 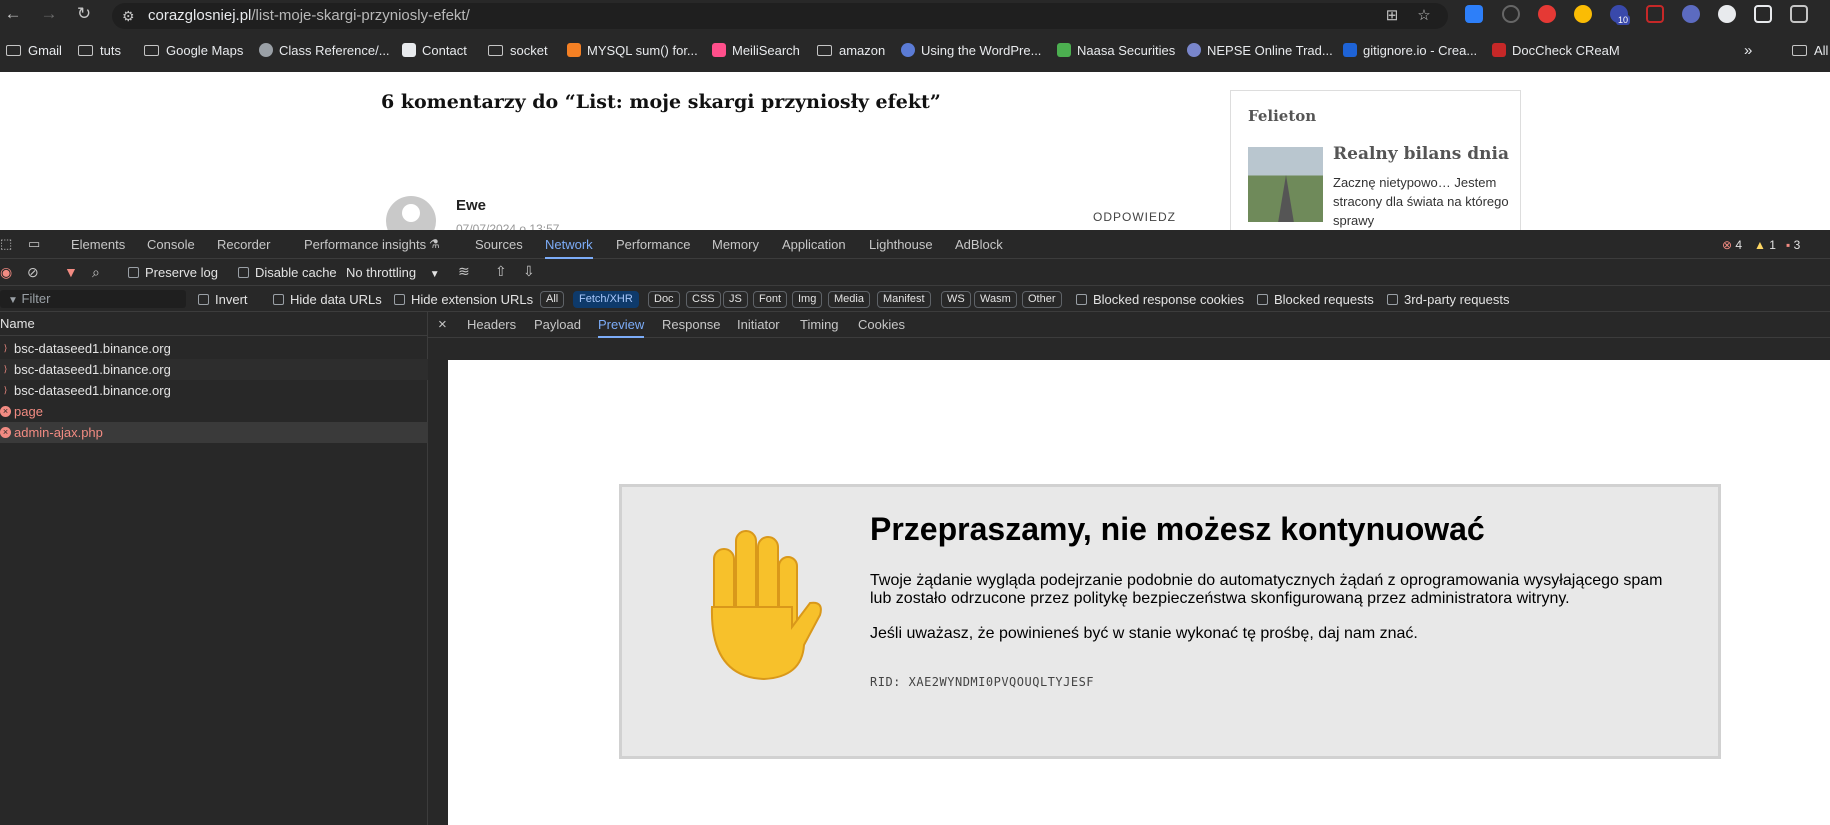 I want to click on tab-headers: Headers, so click(x=491, y=325).